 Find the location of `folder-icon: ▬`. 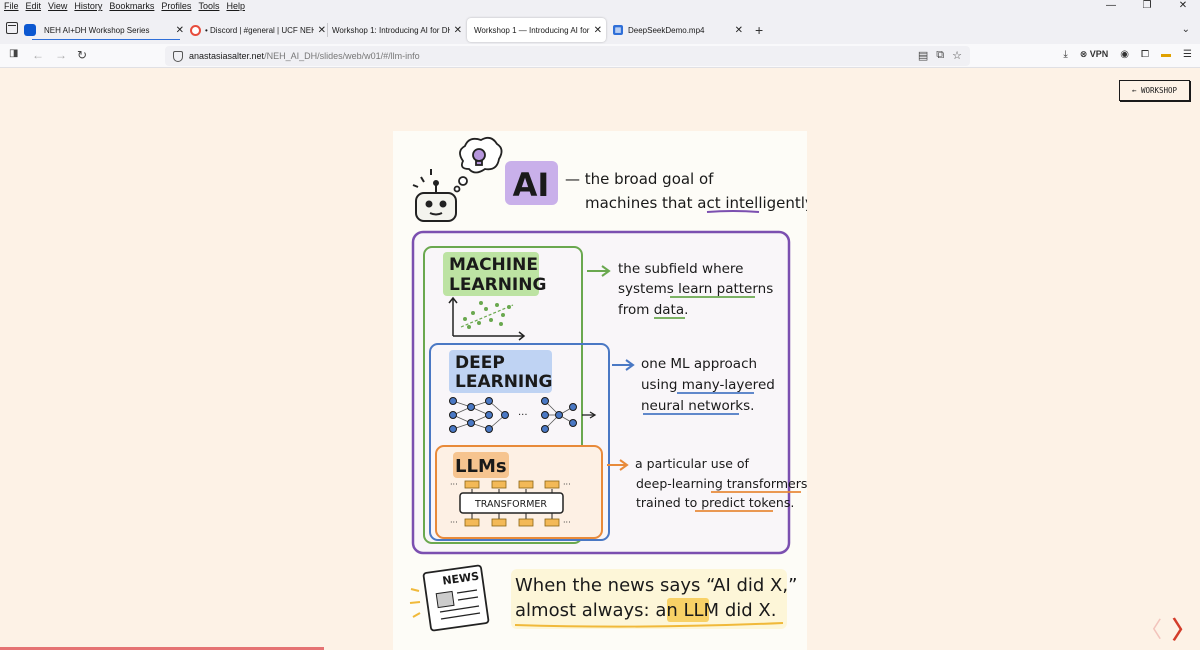

folder-icon: ▬ is located at coordinates (1166, 54).